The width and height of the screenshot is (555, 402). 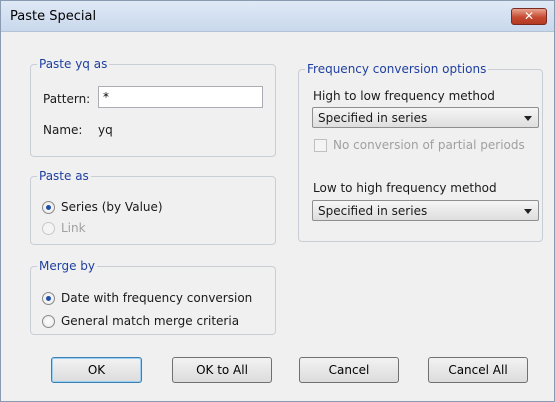 What do you see at coordinates (277, 16) in the screenshot?
I see `title-bar: Paste Special ✕` at bounding box center [277, 16].